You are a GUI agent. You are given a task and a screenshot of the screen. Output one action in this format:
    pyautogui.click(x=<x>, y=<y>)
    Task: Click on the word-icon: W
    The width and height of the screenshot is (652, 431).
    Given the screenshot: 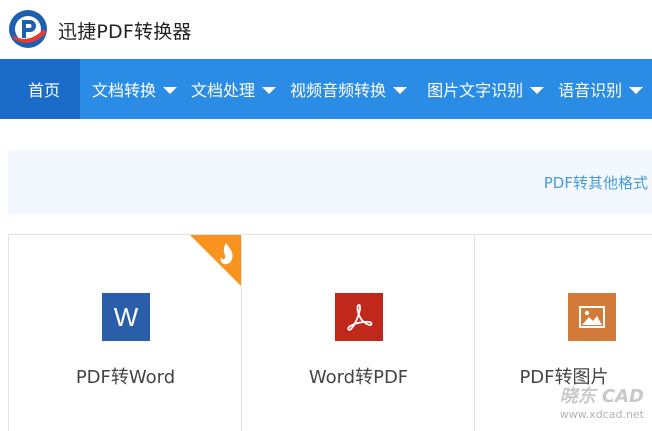 What is the action you would take?
    pyautogui.click(x=126, y=317)
    